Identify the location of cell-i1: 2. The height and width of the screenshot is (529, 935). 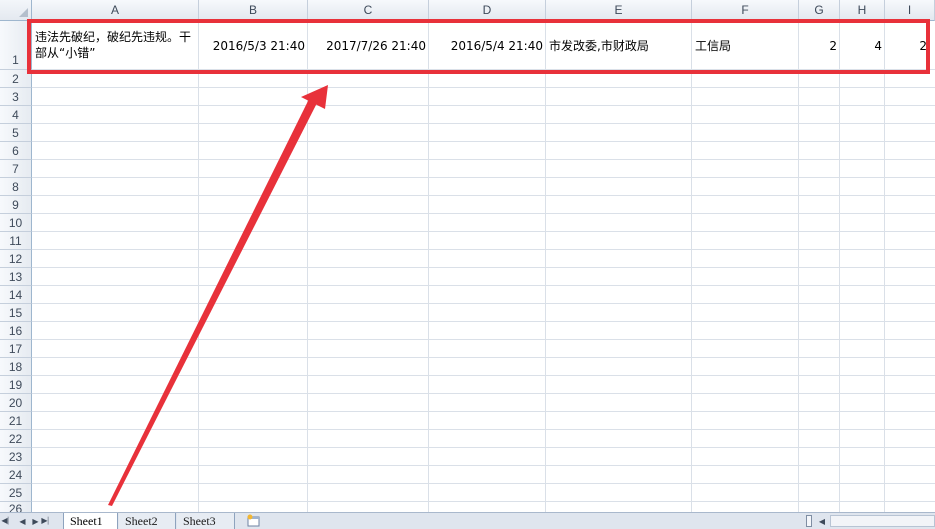
(907, 45).